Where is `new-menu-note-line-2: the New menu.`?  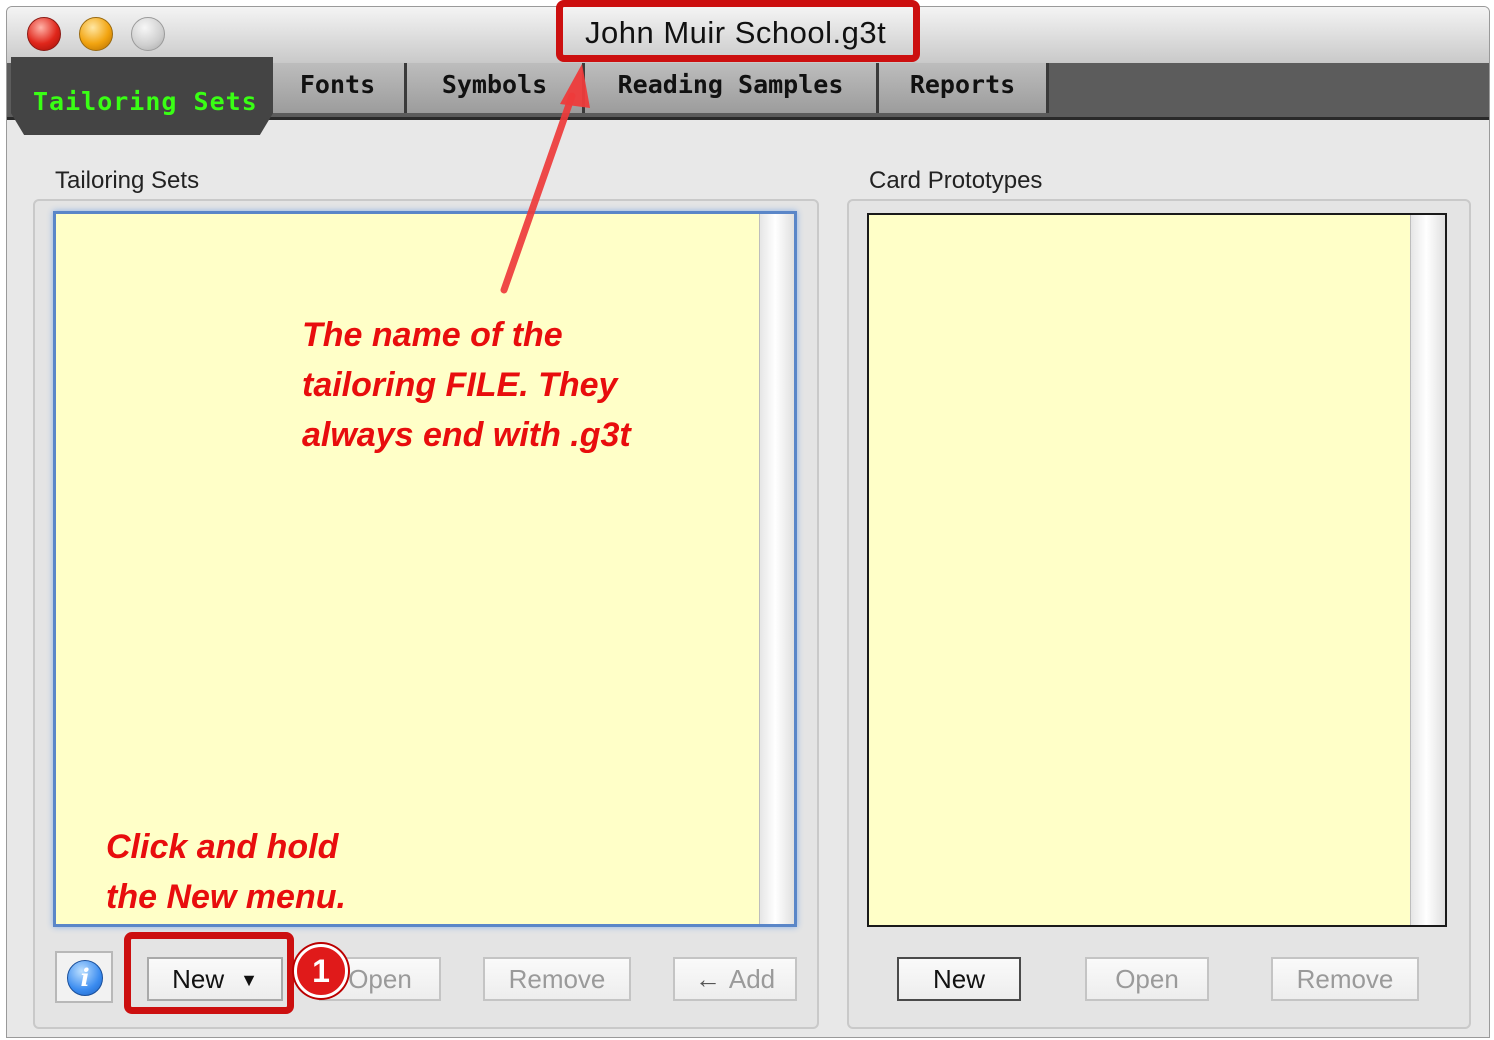
new-menu-note-line-2: the New menu. is located at coordinates (226, 897).